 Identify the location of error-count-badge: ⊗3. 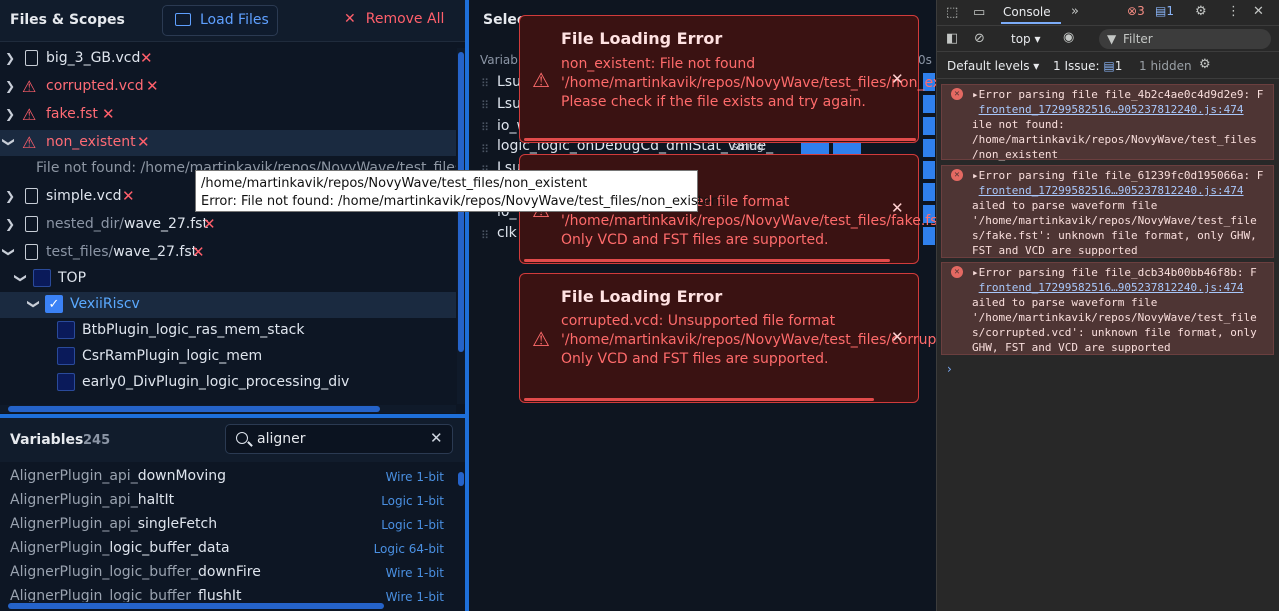
(1136, 11).